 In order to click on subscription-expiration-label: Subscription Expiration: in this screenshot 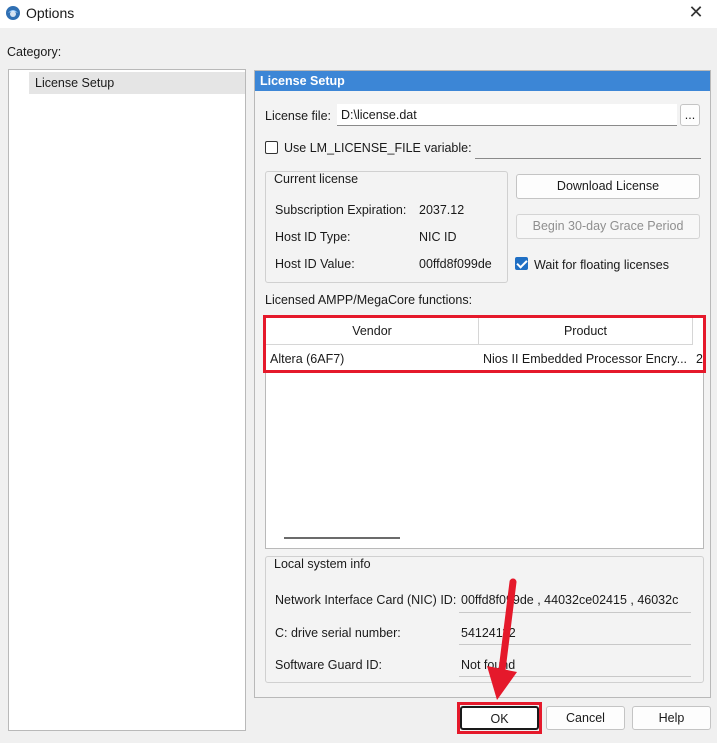, I will do `click(341, 210)`.